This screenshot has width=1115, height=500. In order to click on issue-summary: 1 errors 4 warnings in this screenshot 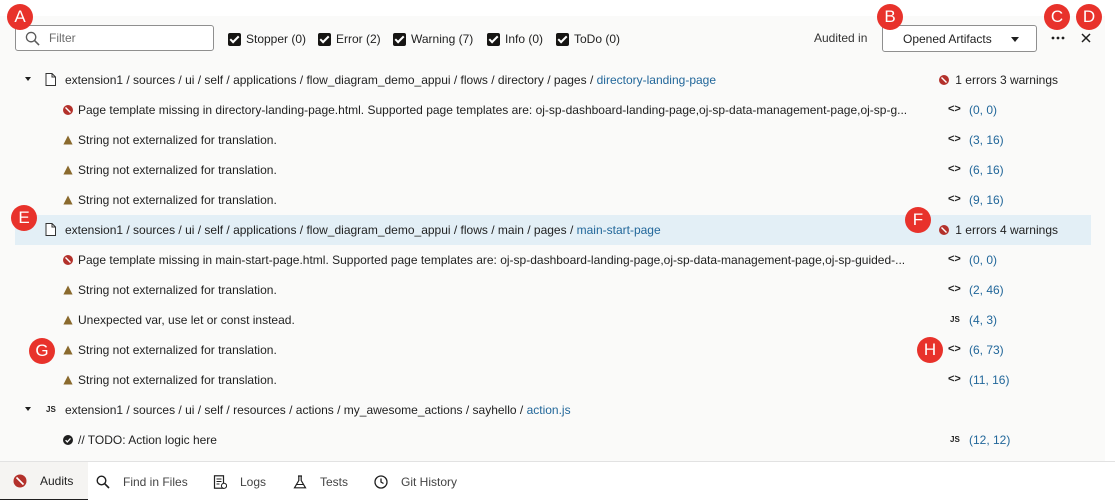, I will do `click(998, 230)`.